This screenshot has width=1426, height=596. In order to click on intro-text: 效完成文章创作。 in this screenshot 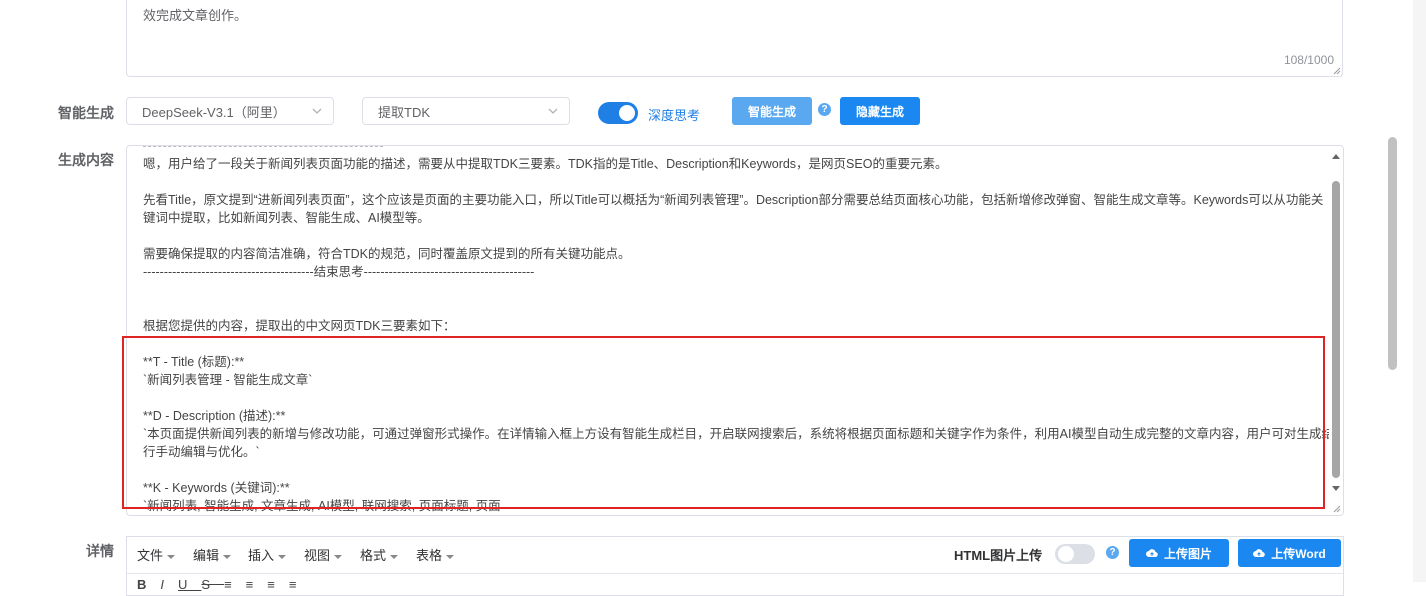, I will do `click(195, 15)`.